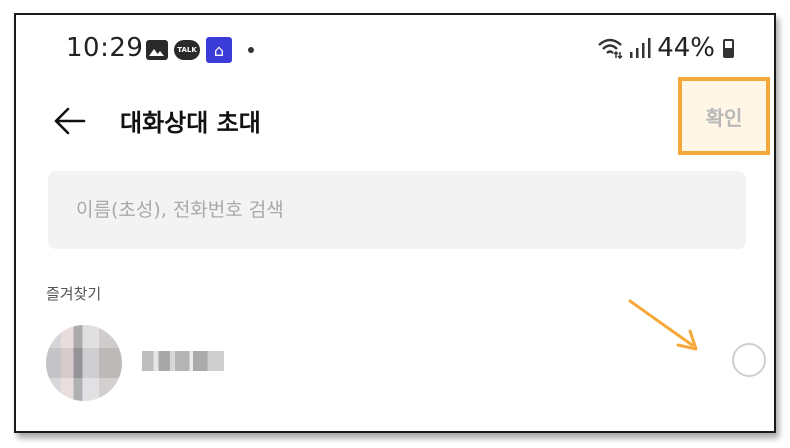 The width and height of the screenshot is (790, 448). I want to click on page-title: 대화상대 초대, so click(190, 123).